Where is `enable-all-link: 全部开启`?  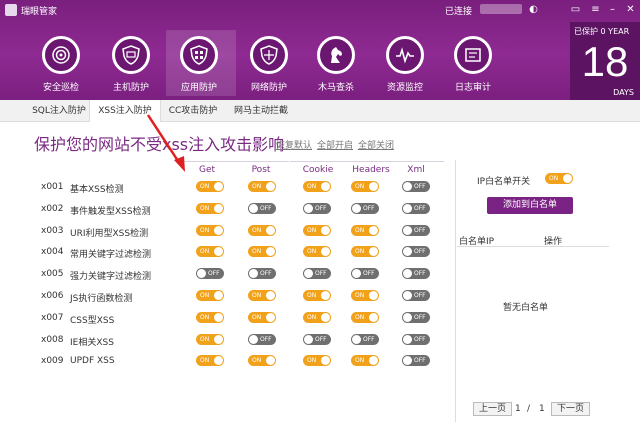
enable-all-link: 全部开启 is located at coordinates (335, 144).